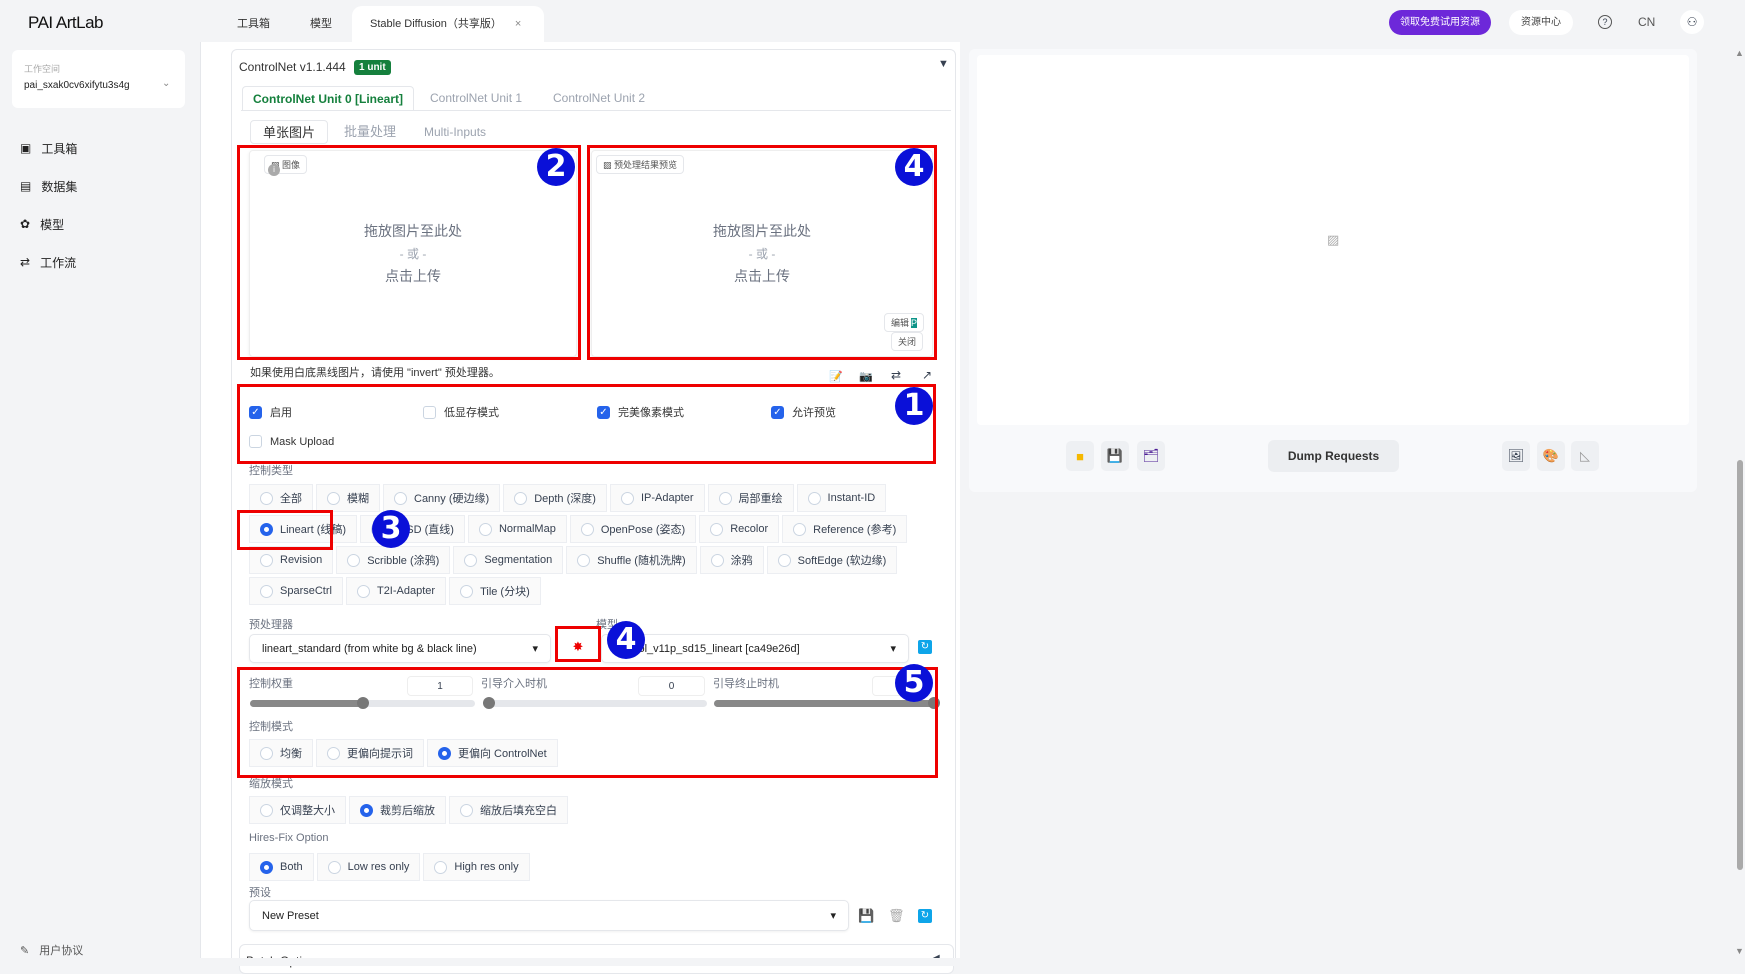 This screenshot has width=1745, height=974. What do you see at coordinates (476, 867) in the screenshot?
I see `radio-option: High res only` at bounding box center [476, 867].